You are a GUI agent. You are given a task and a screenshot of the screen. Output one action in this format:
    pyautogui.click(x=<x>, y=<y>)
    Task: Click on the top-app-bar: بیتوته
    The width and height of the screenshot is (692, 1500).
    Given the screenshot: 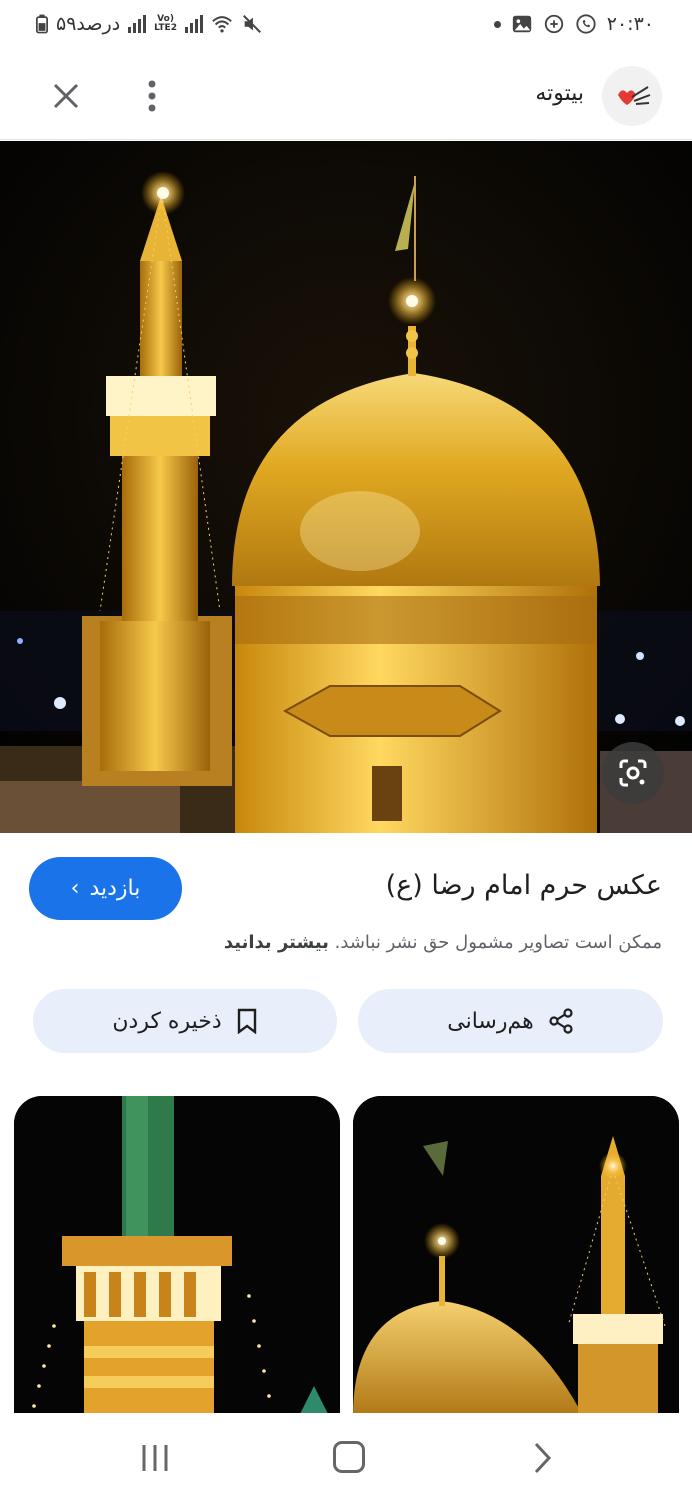 What is the action you would take?
    pyautogui.click(x=346, y=97)
    